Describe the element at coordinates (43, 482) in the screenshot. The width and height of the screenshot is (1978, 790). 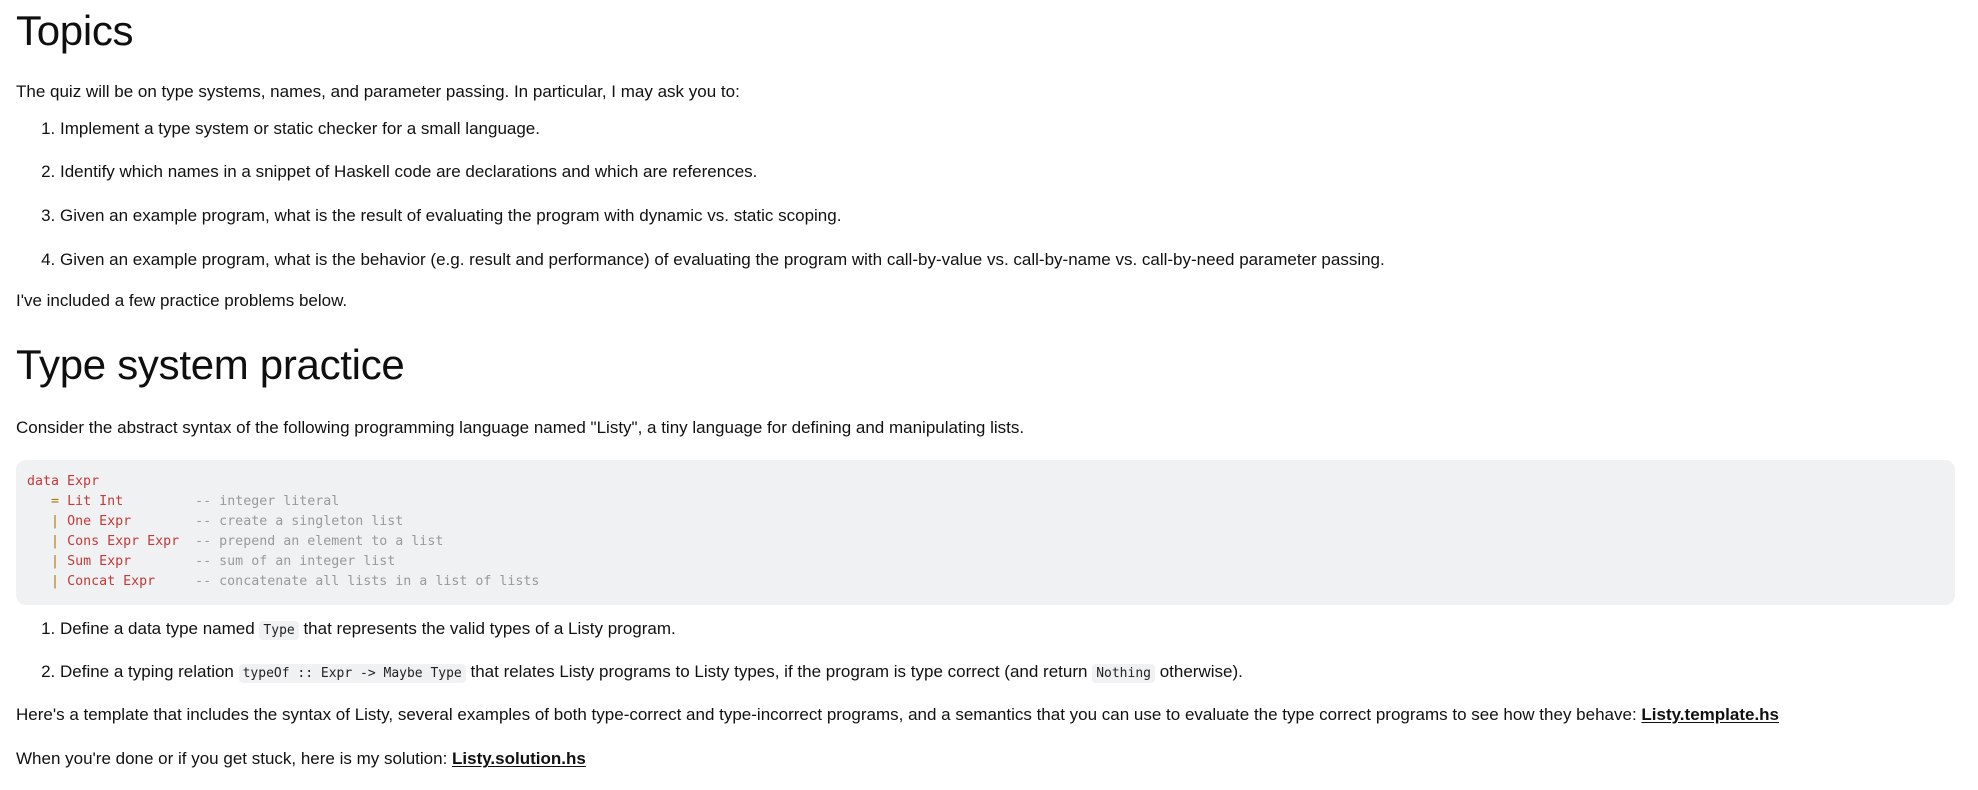
I see `code-keyword: data` at that location.